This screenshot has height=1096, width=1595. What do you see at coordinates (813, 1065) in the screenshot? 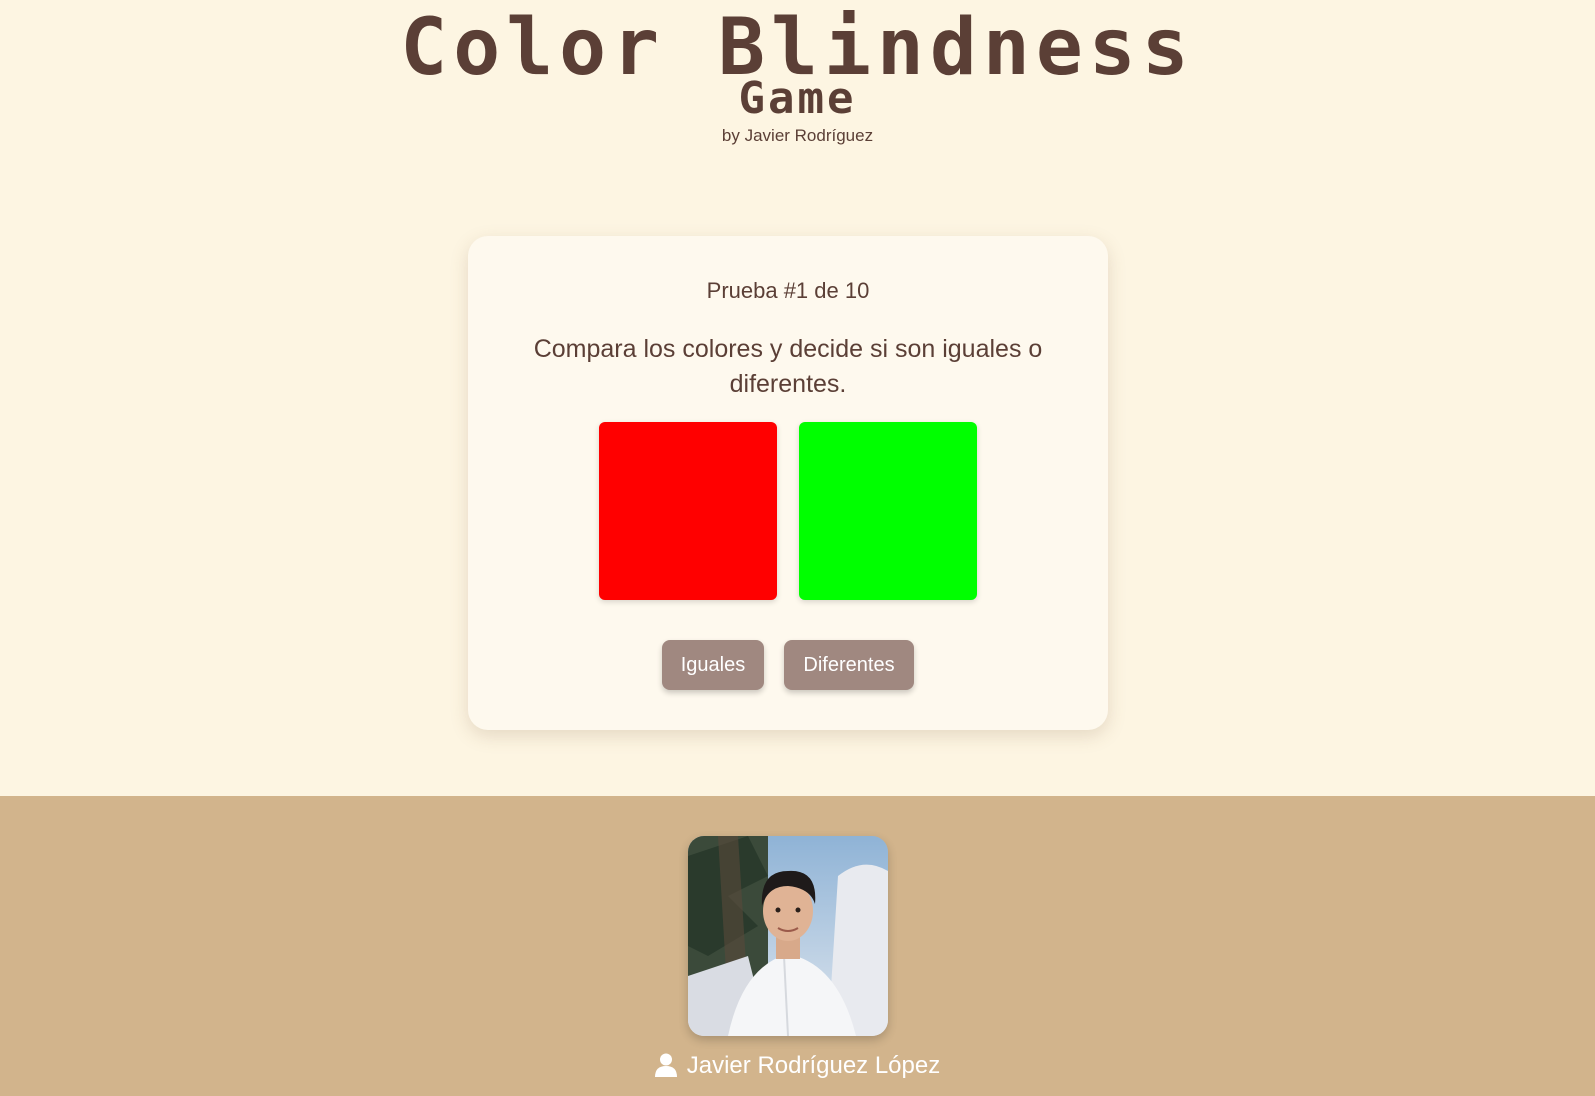
I see `author-name: Javier Rodríguez López` at bounding box center [813, 1065].